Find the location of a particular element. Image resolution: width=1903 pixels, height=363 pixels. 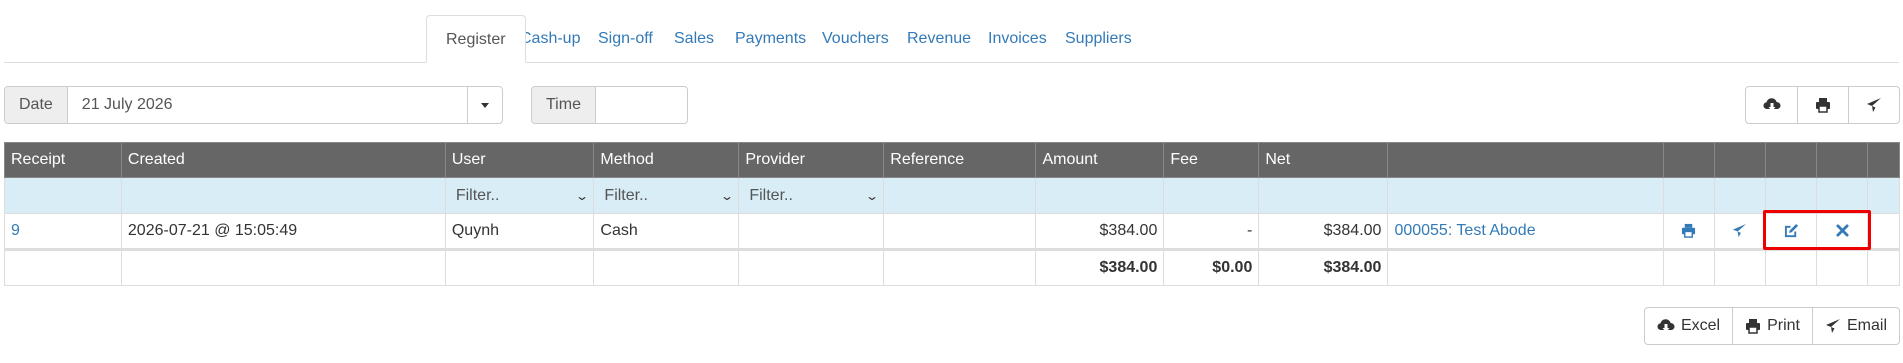

tab-register: Register is located at coordinates (476, 39).